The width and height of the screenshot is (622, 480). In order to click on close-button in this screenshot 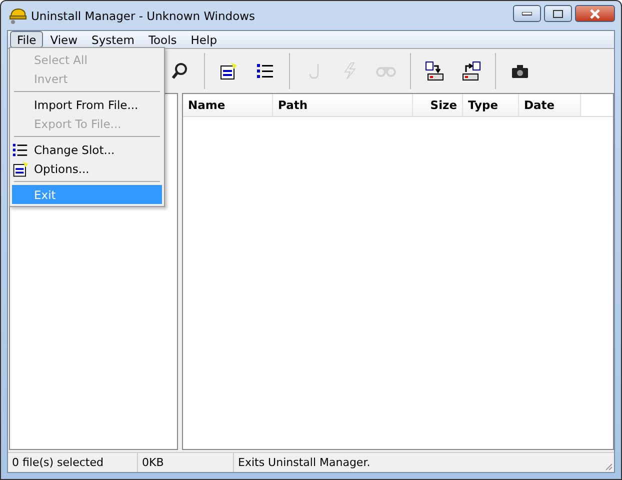, I will do `click(595, 13)`.